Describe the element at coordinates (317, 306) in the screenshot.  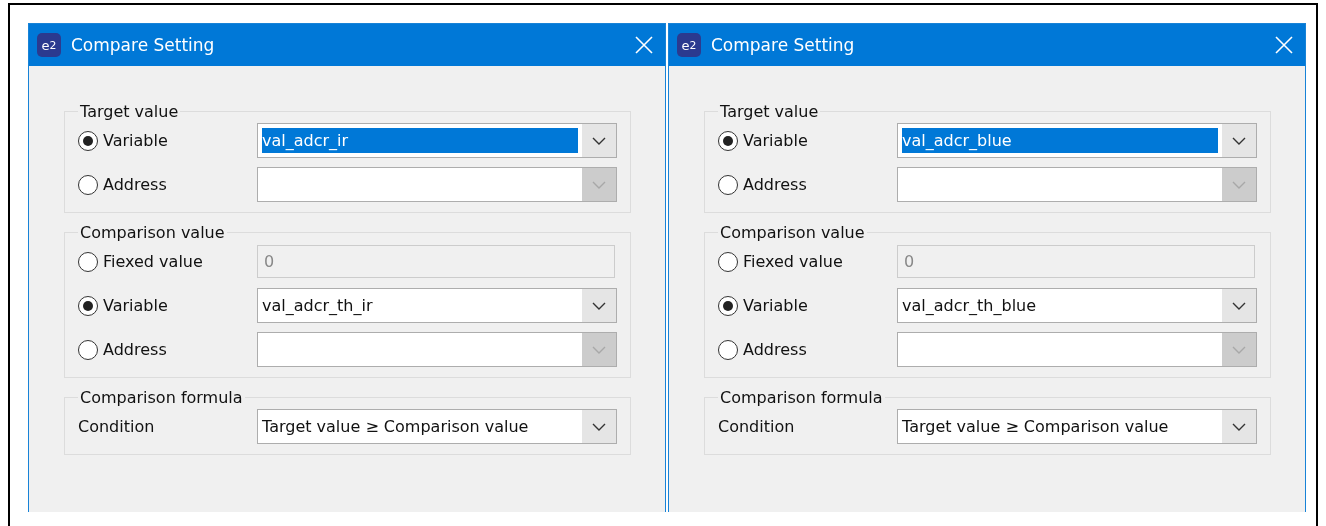
I see `dropdown-value: val_adcr_th_ir` at that location.